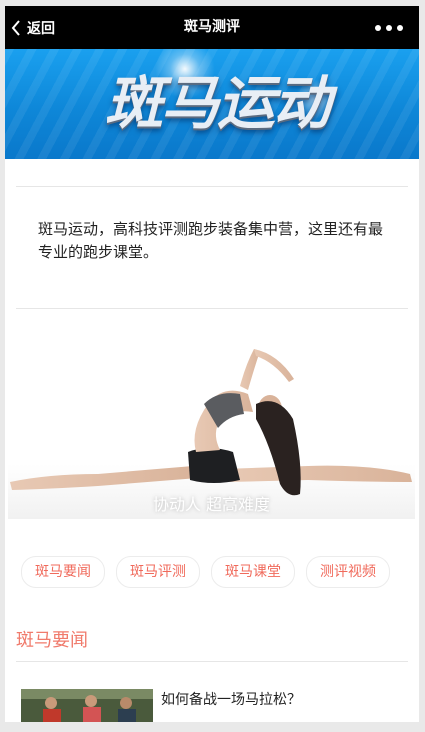 This screenshot has width=425, height=732. I want to click on back-button: 返回, so click(33, 27).